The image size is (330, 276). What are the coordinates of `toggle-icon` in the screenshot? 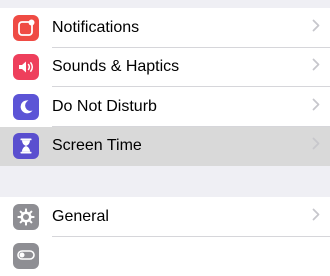 It's located at (26, 256).